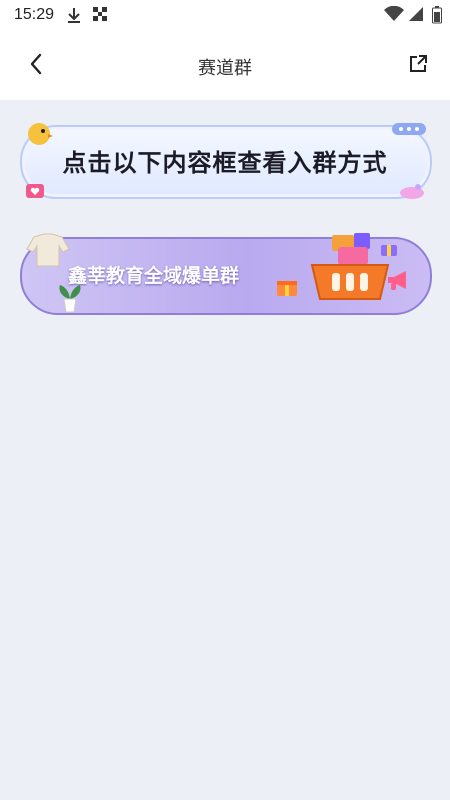 The height and width of the screenshot is (800, 450). What do you see at coordinates (410, 131) in the screenshot?
I see `chat-bubble-icon` at bounding box center [410, 131].